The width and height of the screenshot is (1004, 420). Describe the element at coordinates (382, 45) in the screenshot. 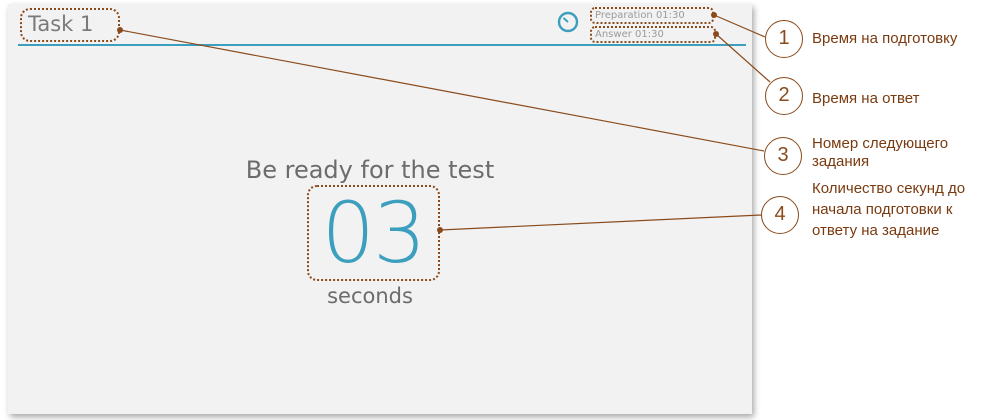

I see `header-divider` at that location.